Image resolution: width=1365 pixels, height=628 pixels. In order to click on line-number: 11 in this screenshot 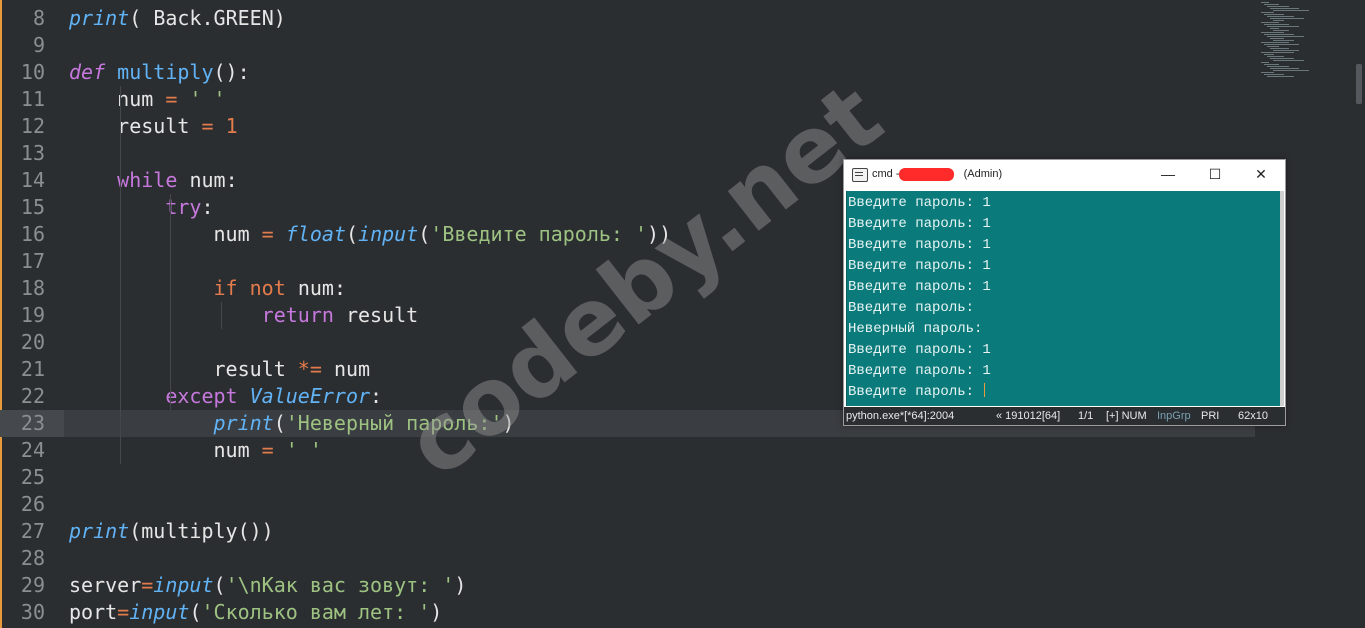, I will do `click(32, 99)`.